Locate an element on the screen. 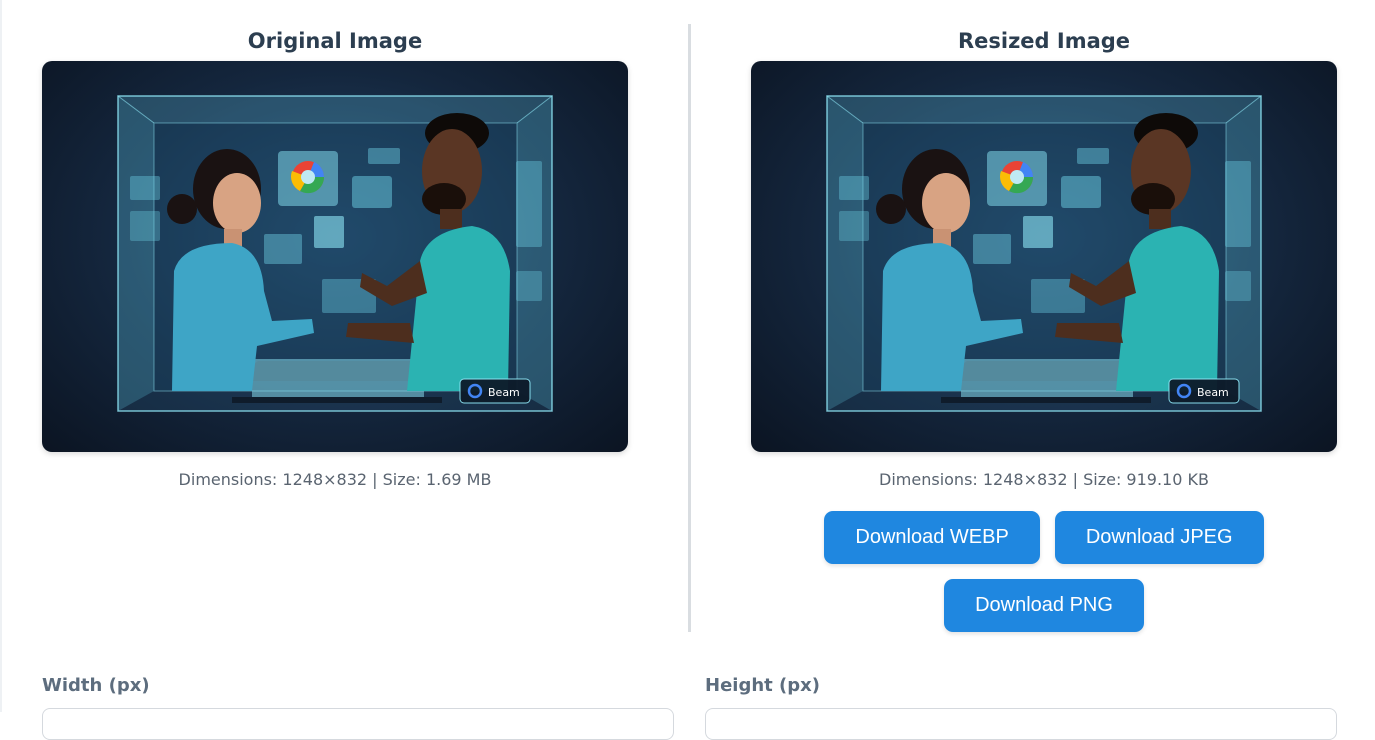 Image resolution: width=1375 pixels, height=740 pixels. width-label: Width (px) is located at coordinates (96, 685).